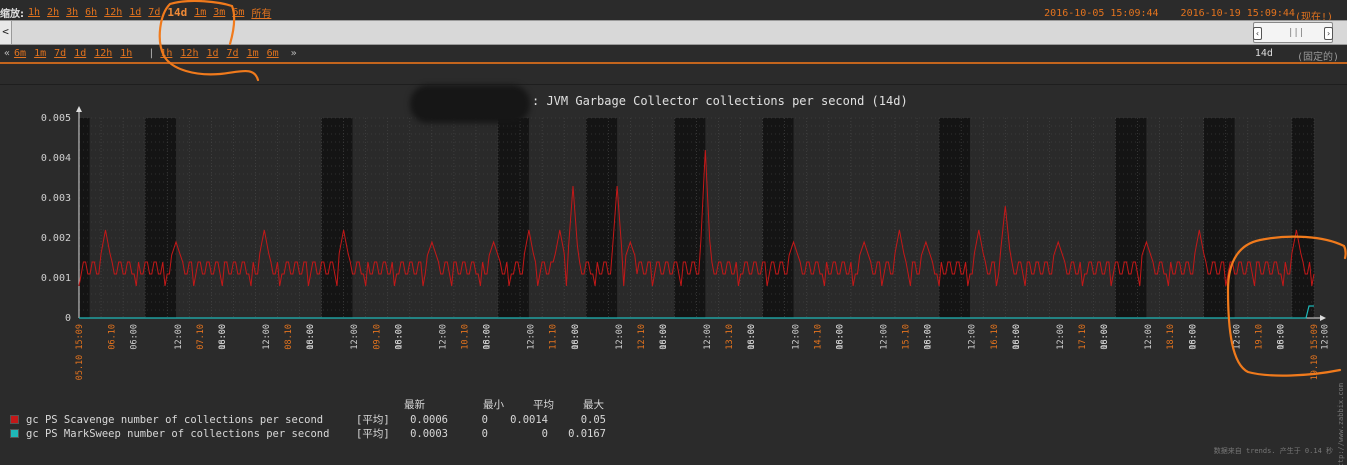 The image size is (1347, 465). What do you see at coordinates (529, 419) in the screenshot?
I see `legend-avg: 0.0014` at bounding box center [529, 419].